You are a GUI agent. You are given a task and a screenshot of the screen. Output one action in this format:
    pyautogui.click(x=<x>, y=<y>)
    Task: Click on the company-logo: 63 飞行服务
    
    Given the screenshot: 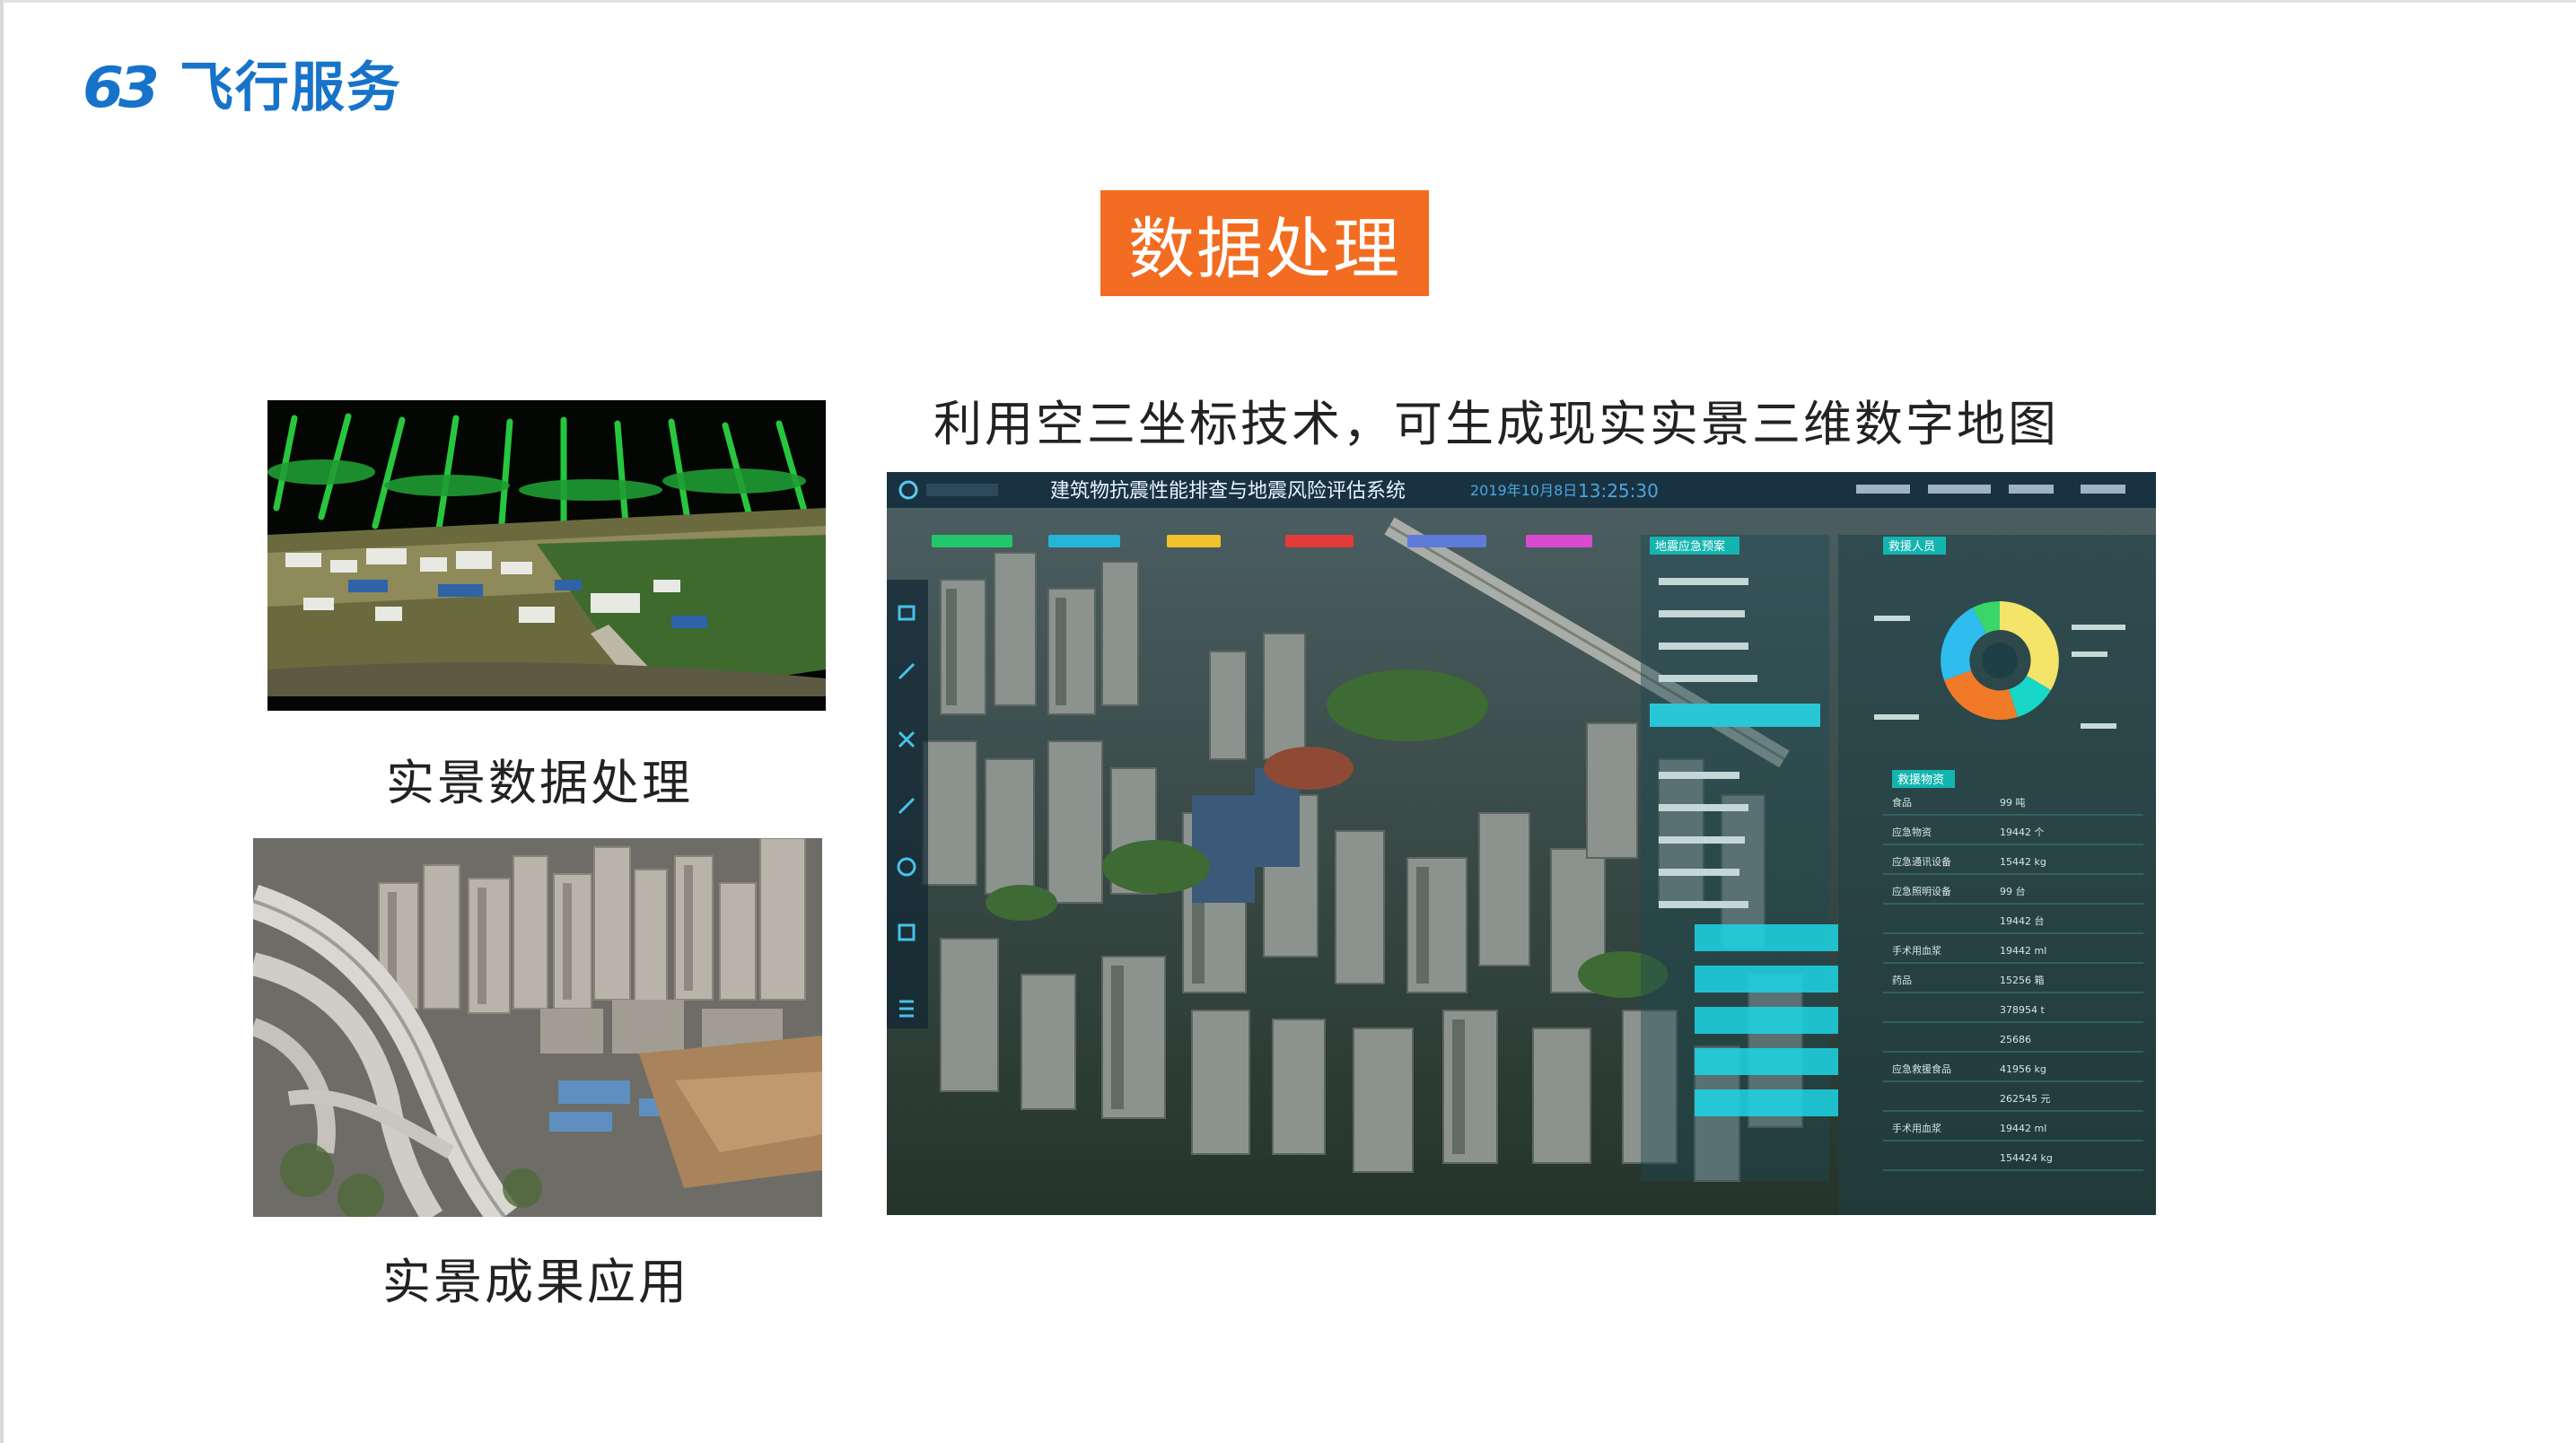 What is the action you would take?
    pyautogui.click(x=243, y=88)
    